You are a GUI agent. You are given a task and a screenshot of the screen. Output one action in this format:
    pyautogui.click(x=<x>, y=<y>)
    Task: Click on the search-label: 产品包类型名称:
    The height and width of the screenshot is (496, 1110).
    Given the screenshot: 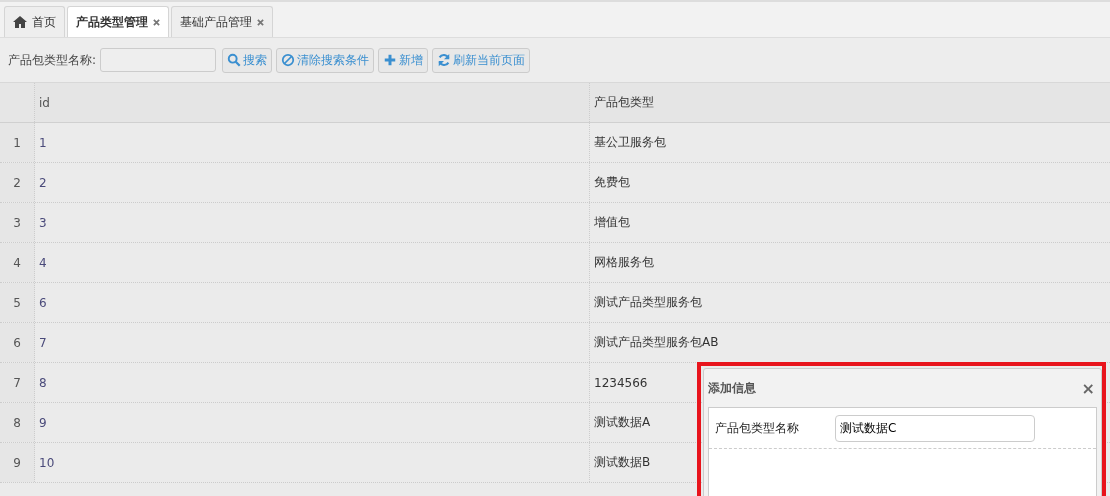 What is the action you would take?
    pyautogui.click(x=52, y=60)
    